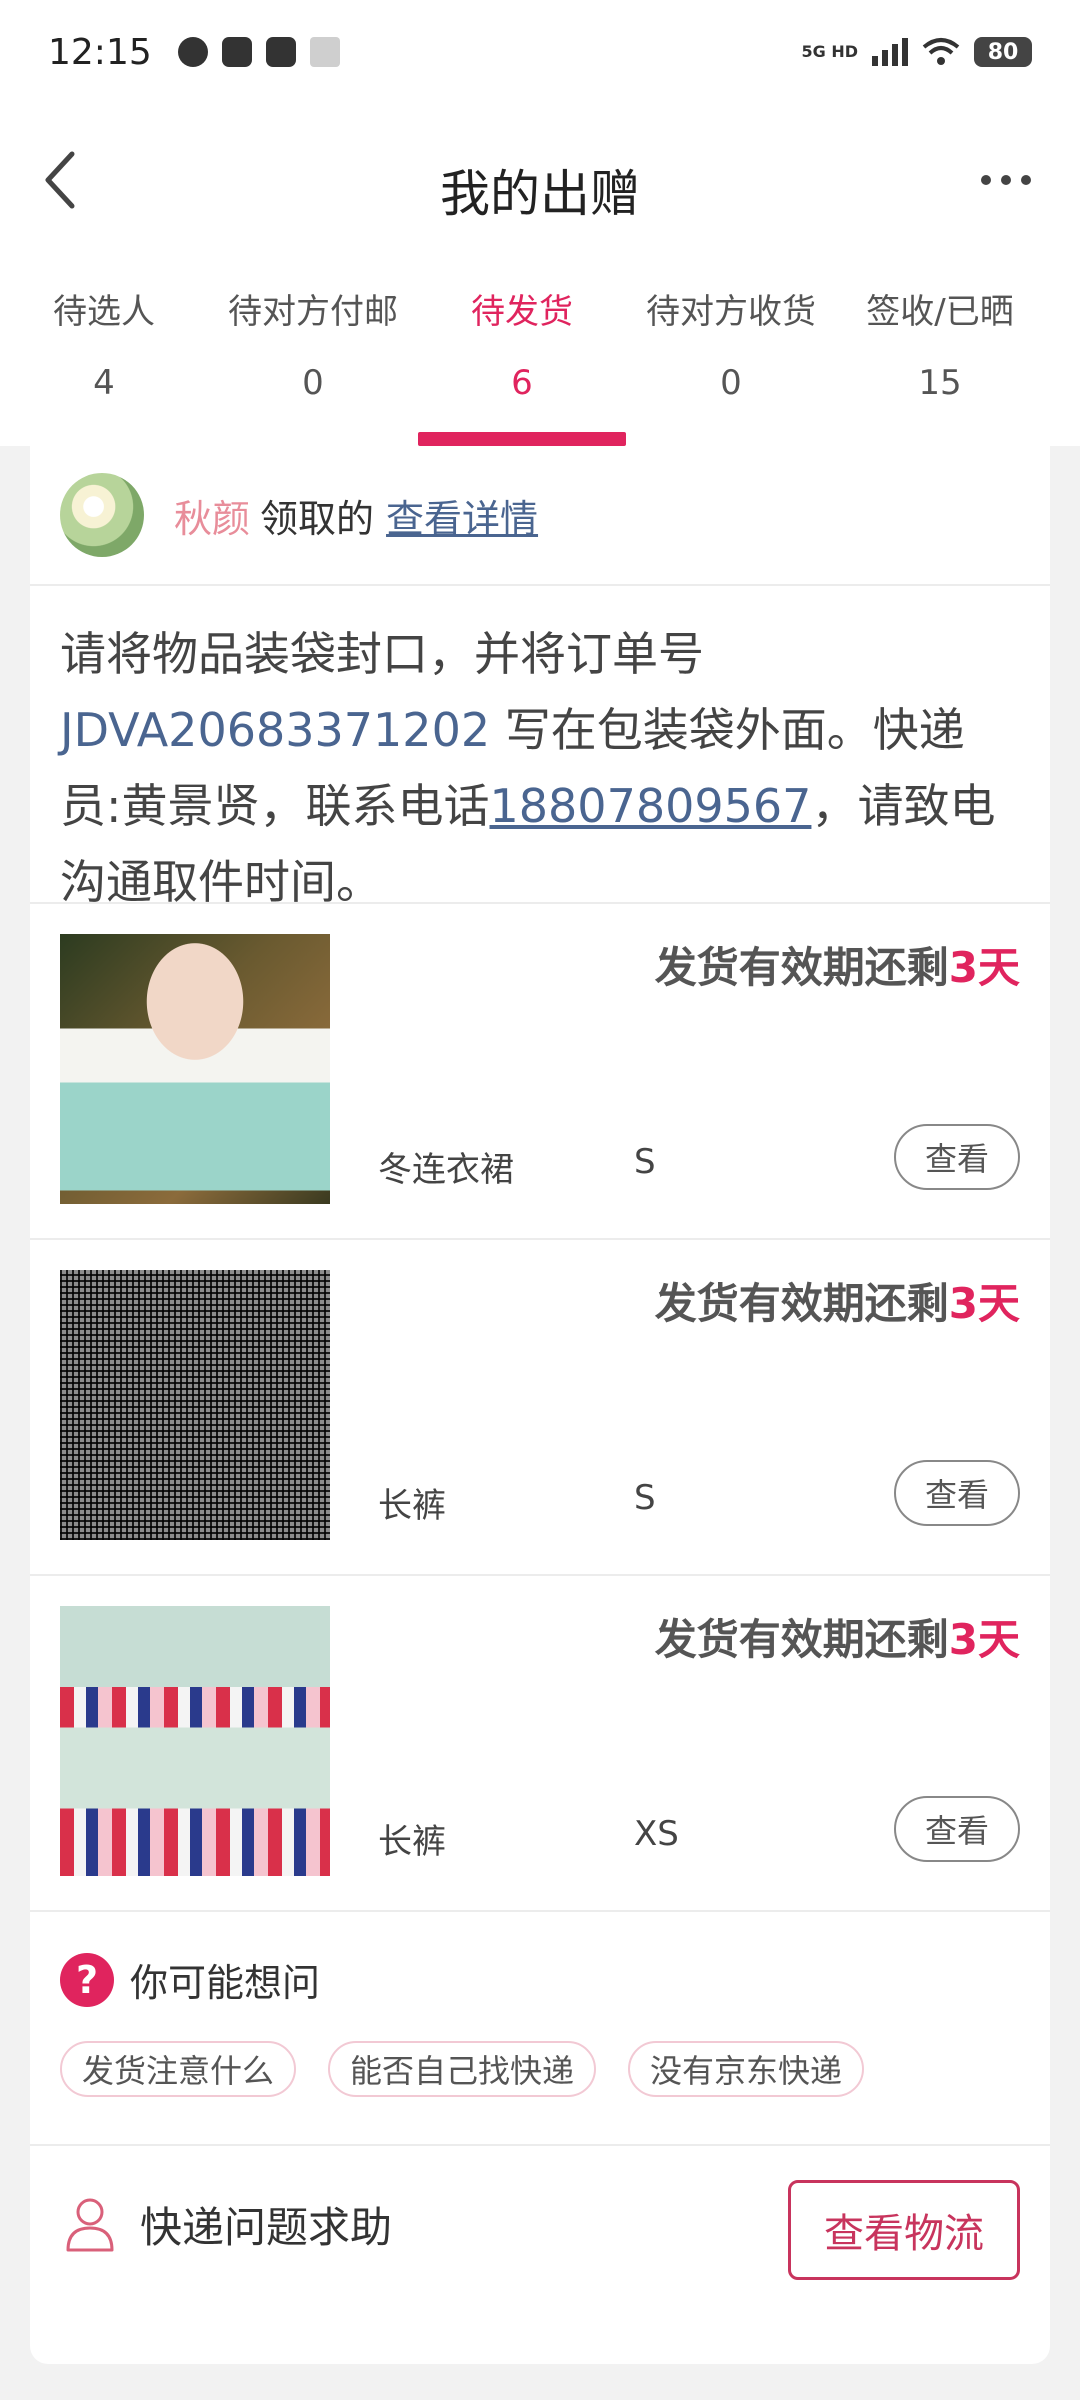  What do you see at coordinates (1006, 180) in the screenshot?
I see `more-options-button` at bounding box center [1006, 180].